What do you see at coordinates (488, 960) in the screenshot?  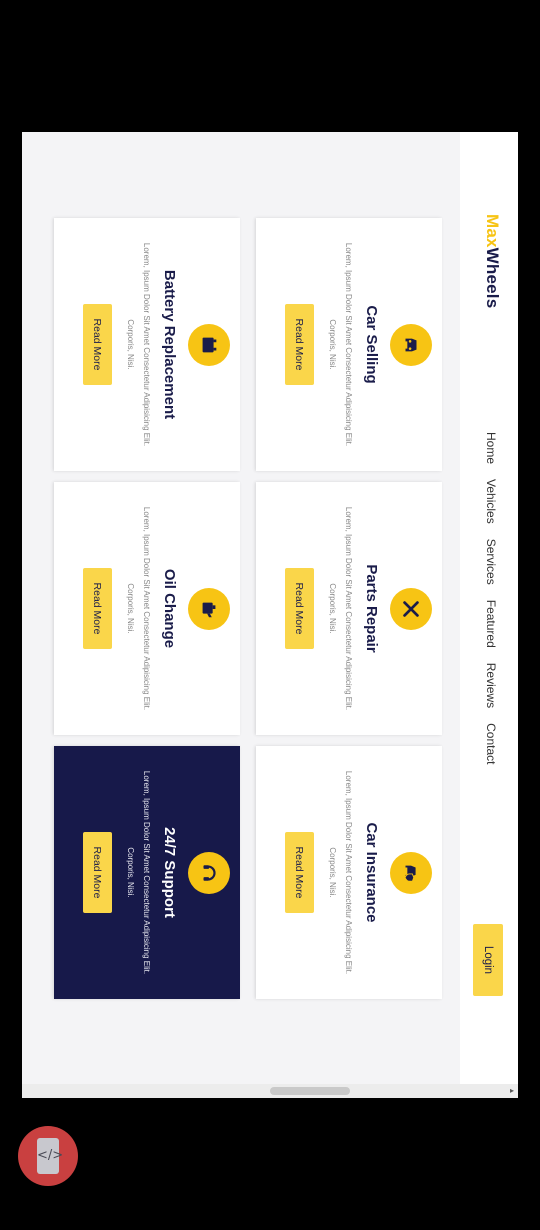 I see `login-button: Login` at bounding box center [488, 960].